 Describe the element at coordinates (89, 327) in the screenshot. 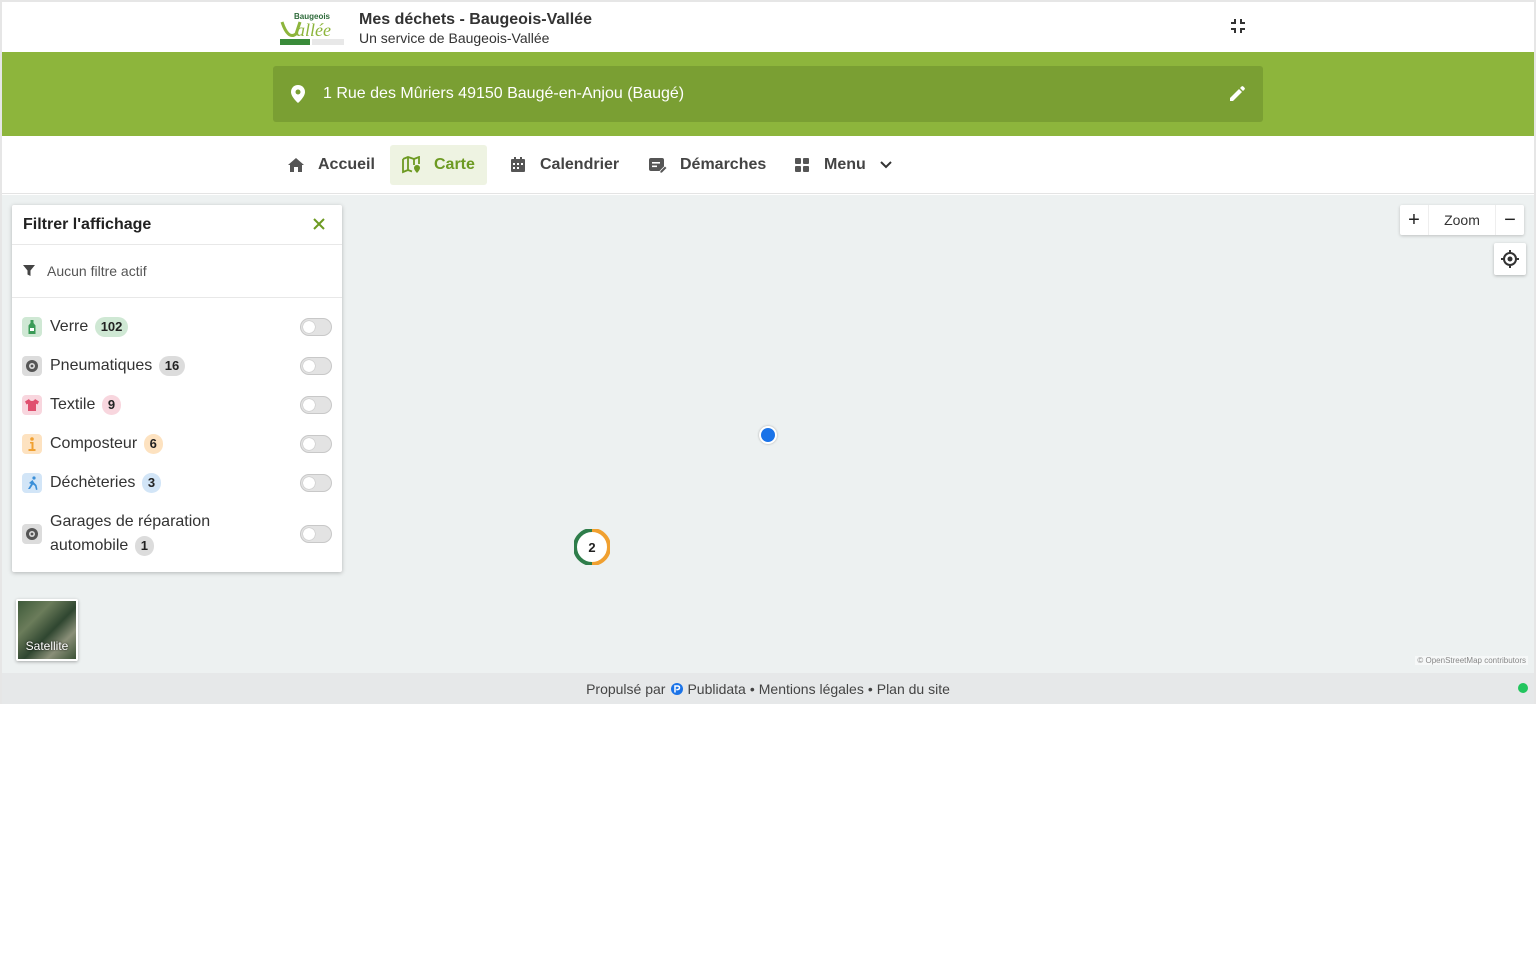

I see `filter-label: Verre 102` at that location.